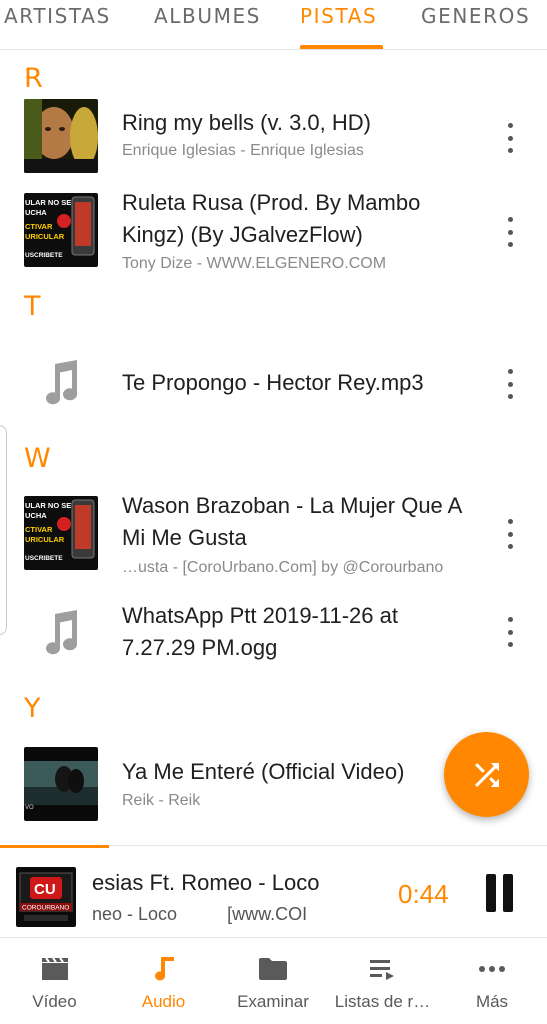 Image resolution: width=547 pixels, height=1024 pixels. What do you see at coordinates (55, 969) in the screenshot?
I see `movie-icon` at bounding box center [55, 969].